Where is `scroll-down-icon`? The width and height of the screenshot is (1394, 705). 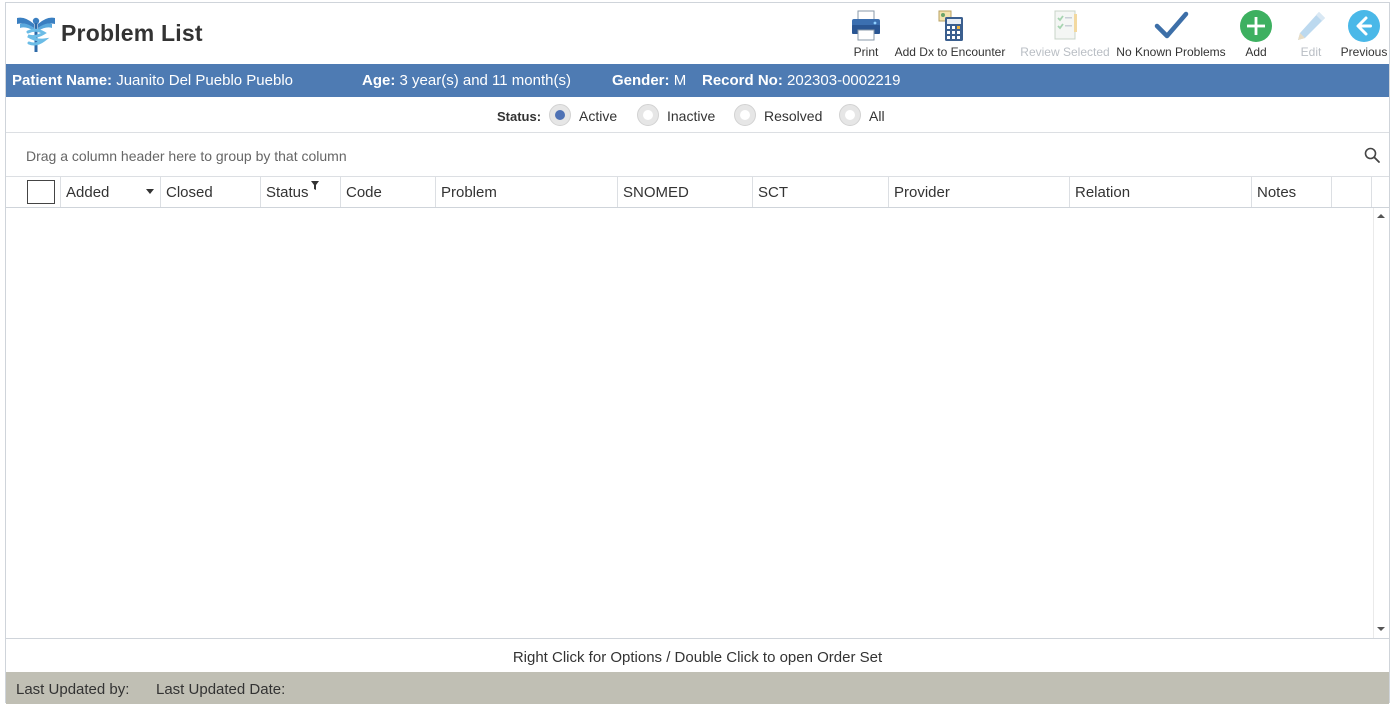
scroll-down-icon is located at coordinates (1381, 629).